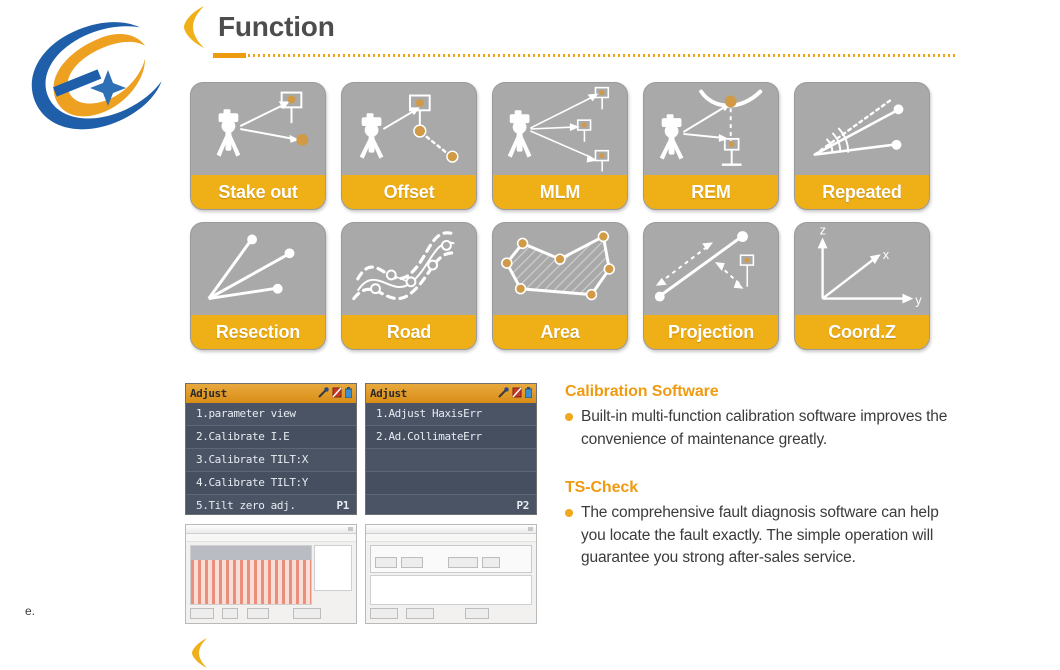  What do you see at coordinates (560, 332) in the screenshot?
I see `function-card-label: Area` at bounding box center [560, 332].